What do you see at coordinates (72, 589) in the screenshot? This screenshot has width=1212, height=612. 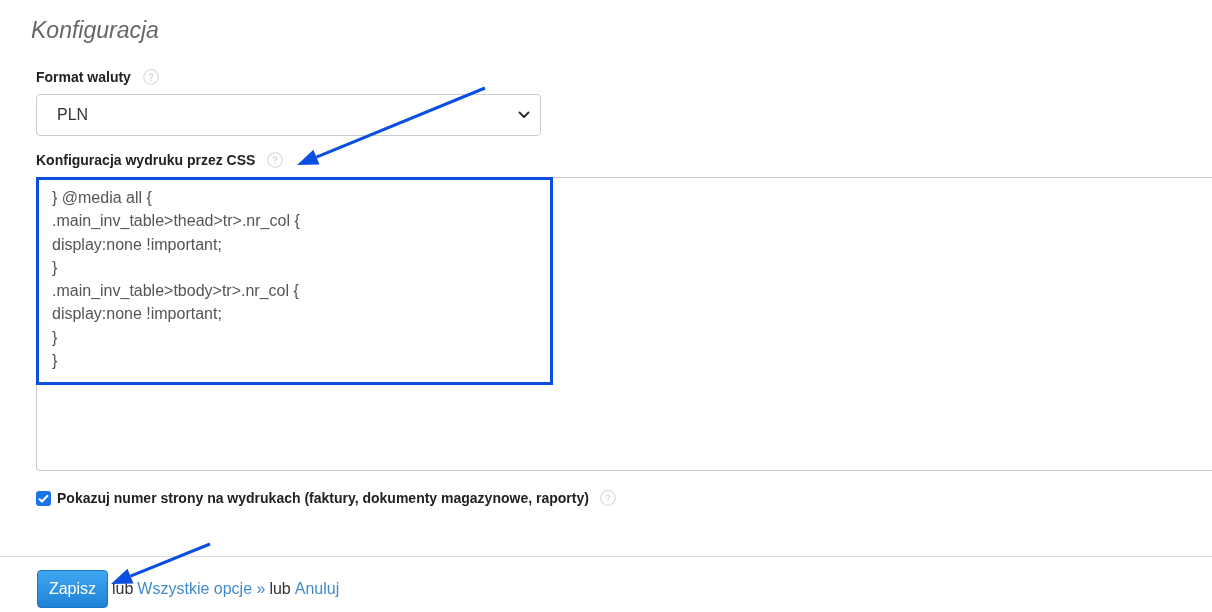 I see `save-button: Zapisz` at bounding box center [72, 589].